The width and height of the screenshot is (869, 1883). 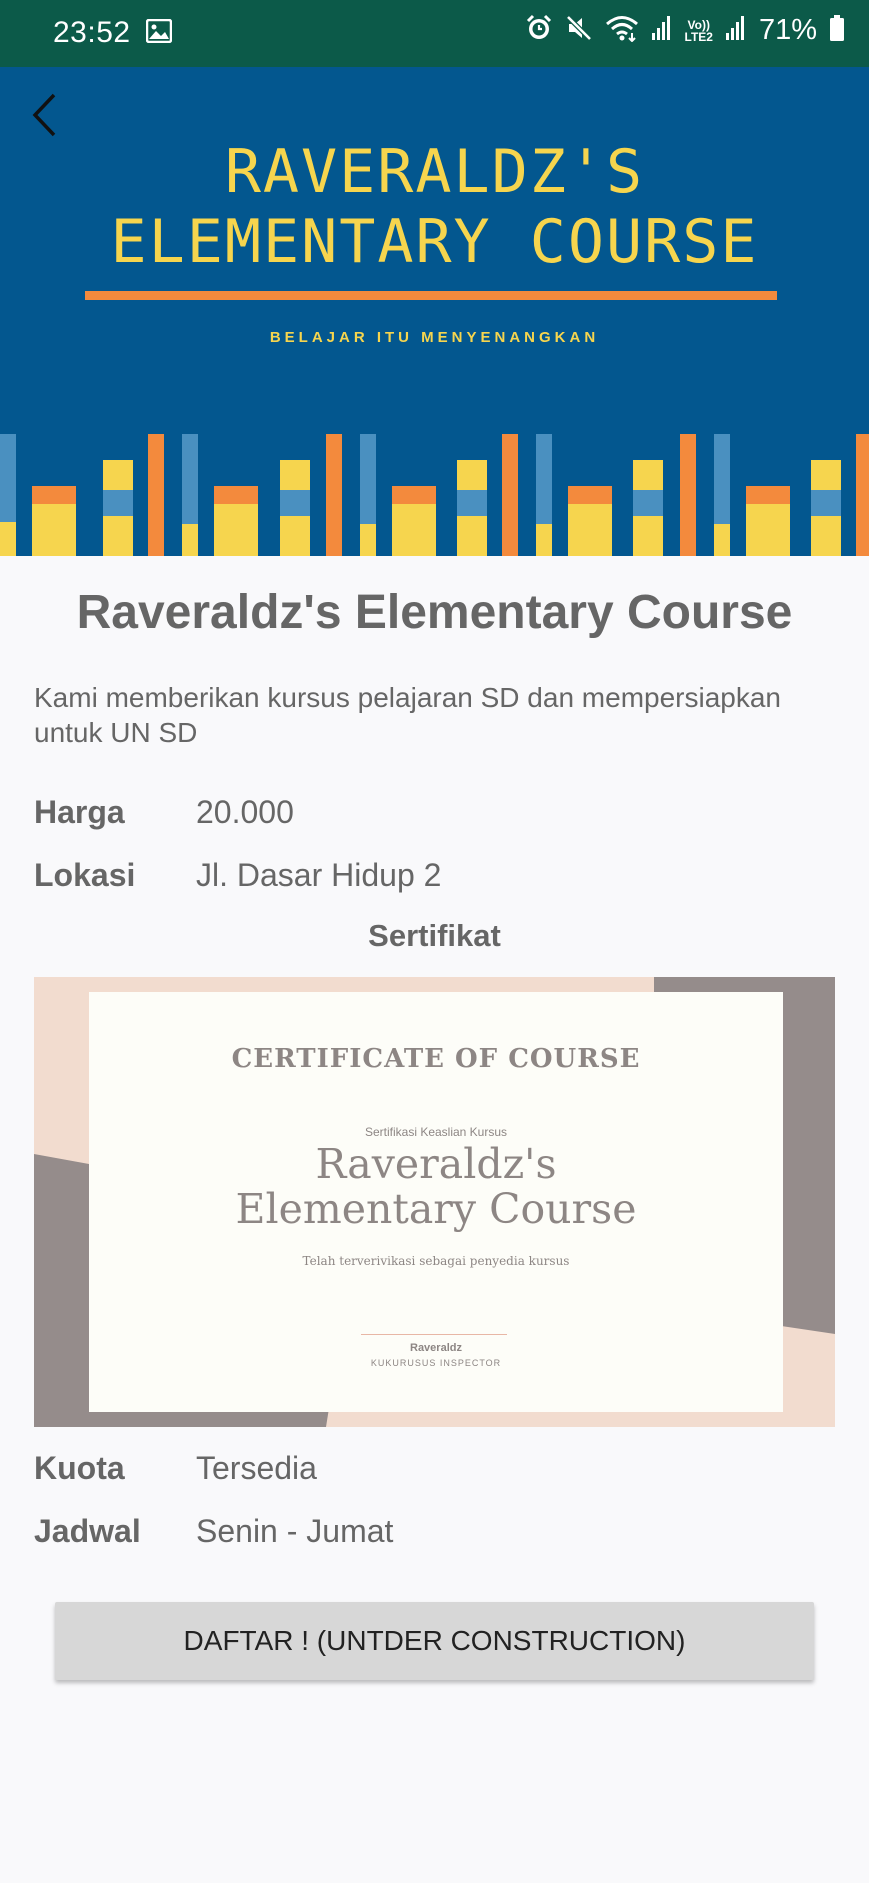 I want to click on location-label: Lokasi, so click(x=85, y=875).